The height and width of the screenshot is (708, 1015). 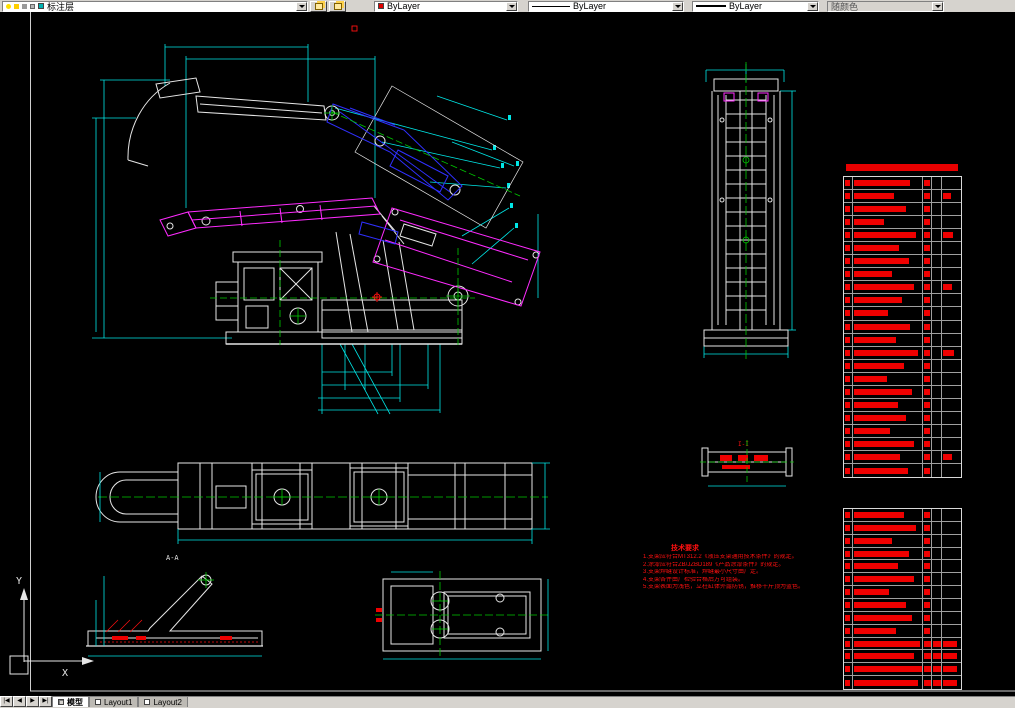 What do you see at coordinates (51, 627) in the screenshot?
I see `ucs-icon: Y X` at bounding box center [51, 627].